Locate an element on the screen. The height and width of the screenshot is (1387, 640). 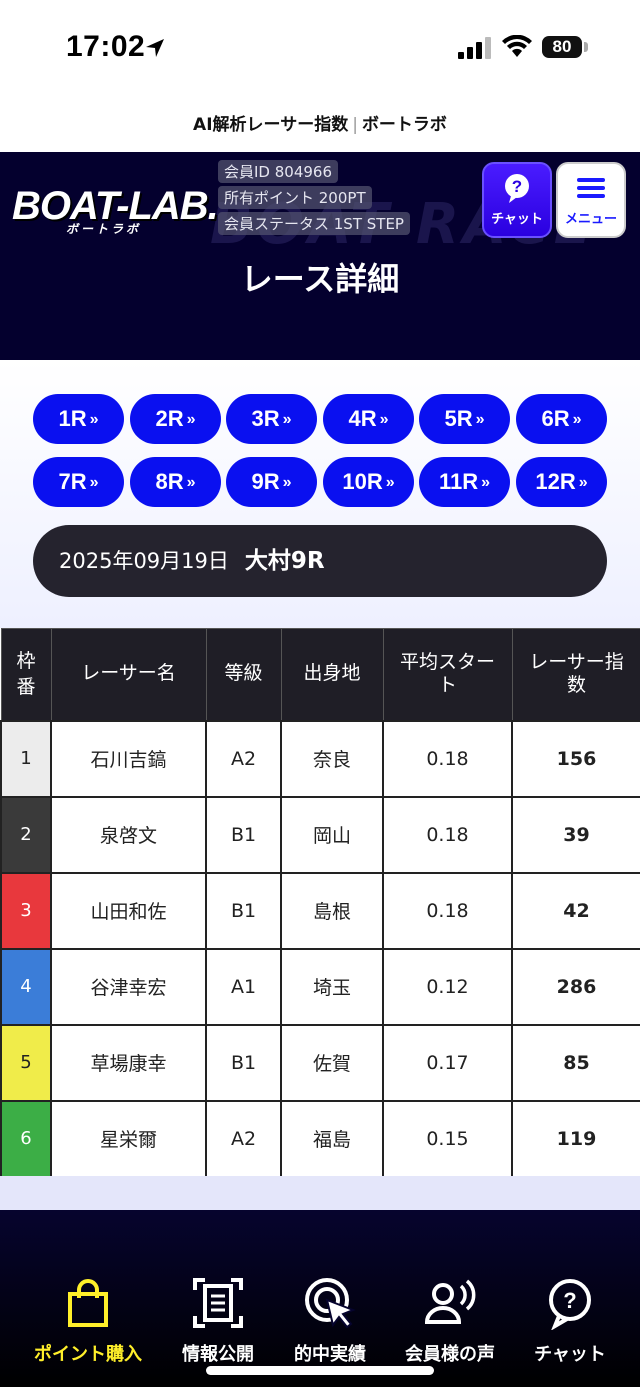
race-button-2r: 2R» is located at coordinates (175, 419).